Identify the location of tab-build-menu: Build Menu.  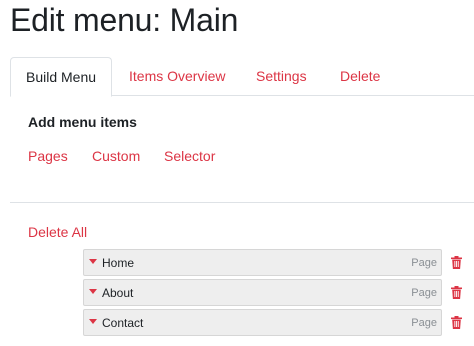
(61, 77).